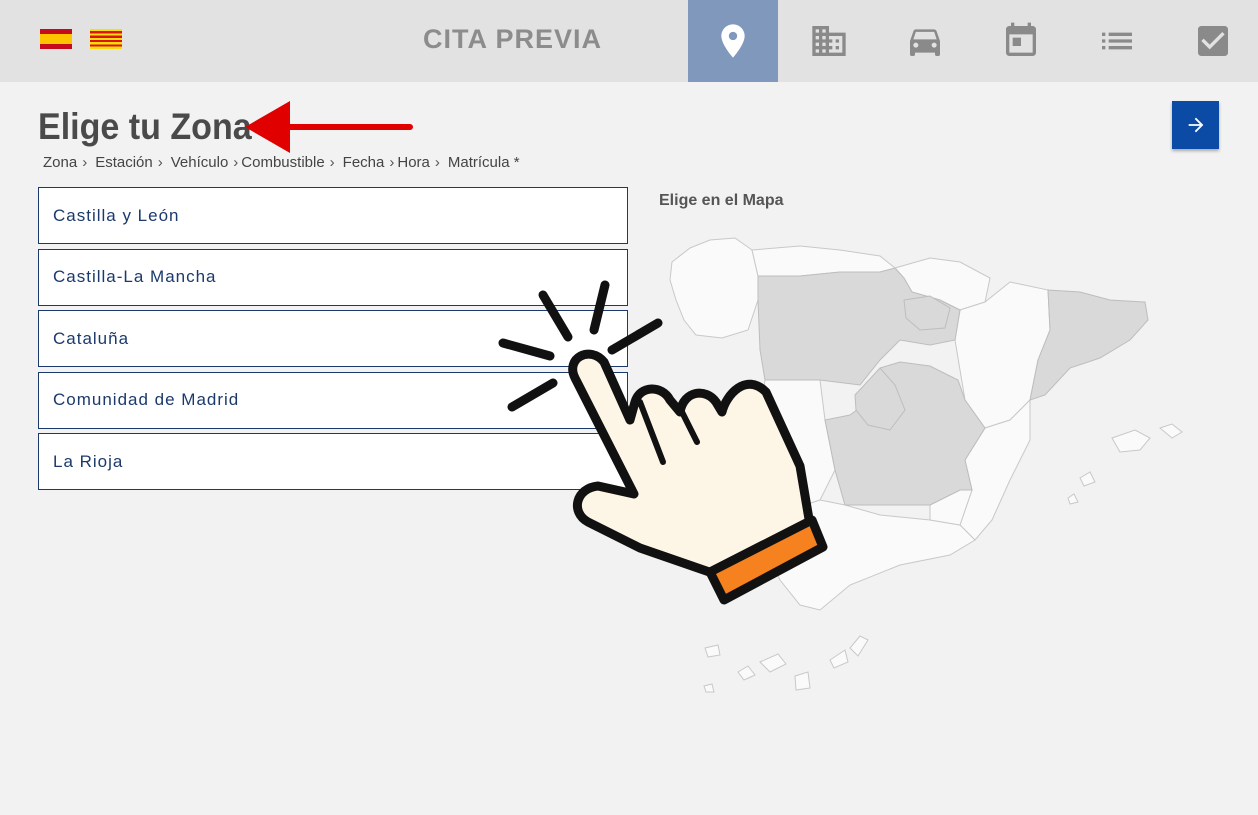 Image resolution: width=1258 pixels, height=815 pixels. Describe the element at coordinates (1131, 441) in the screenshot. I see `map-region-baleares` at that location.